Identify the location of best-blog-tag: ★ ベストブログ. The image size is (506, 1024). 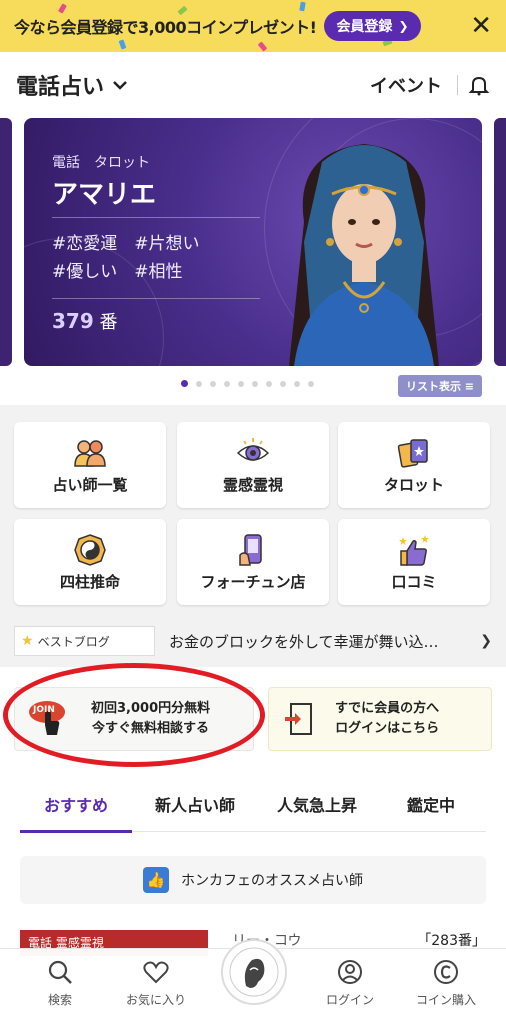
(84, 641).